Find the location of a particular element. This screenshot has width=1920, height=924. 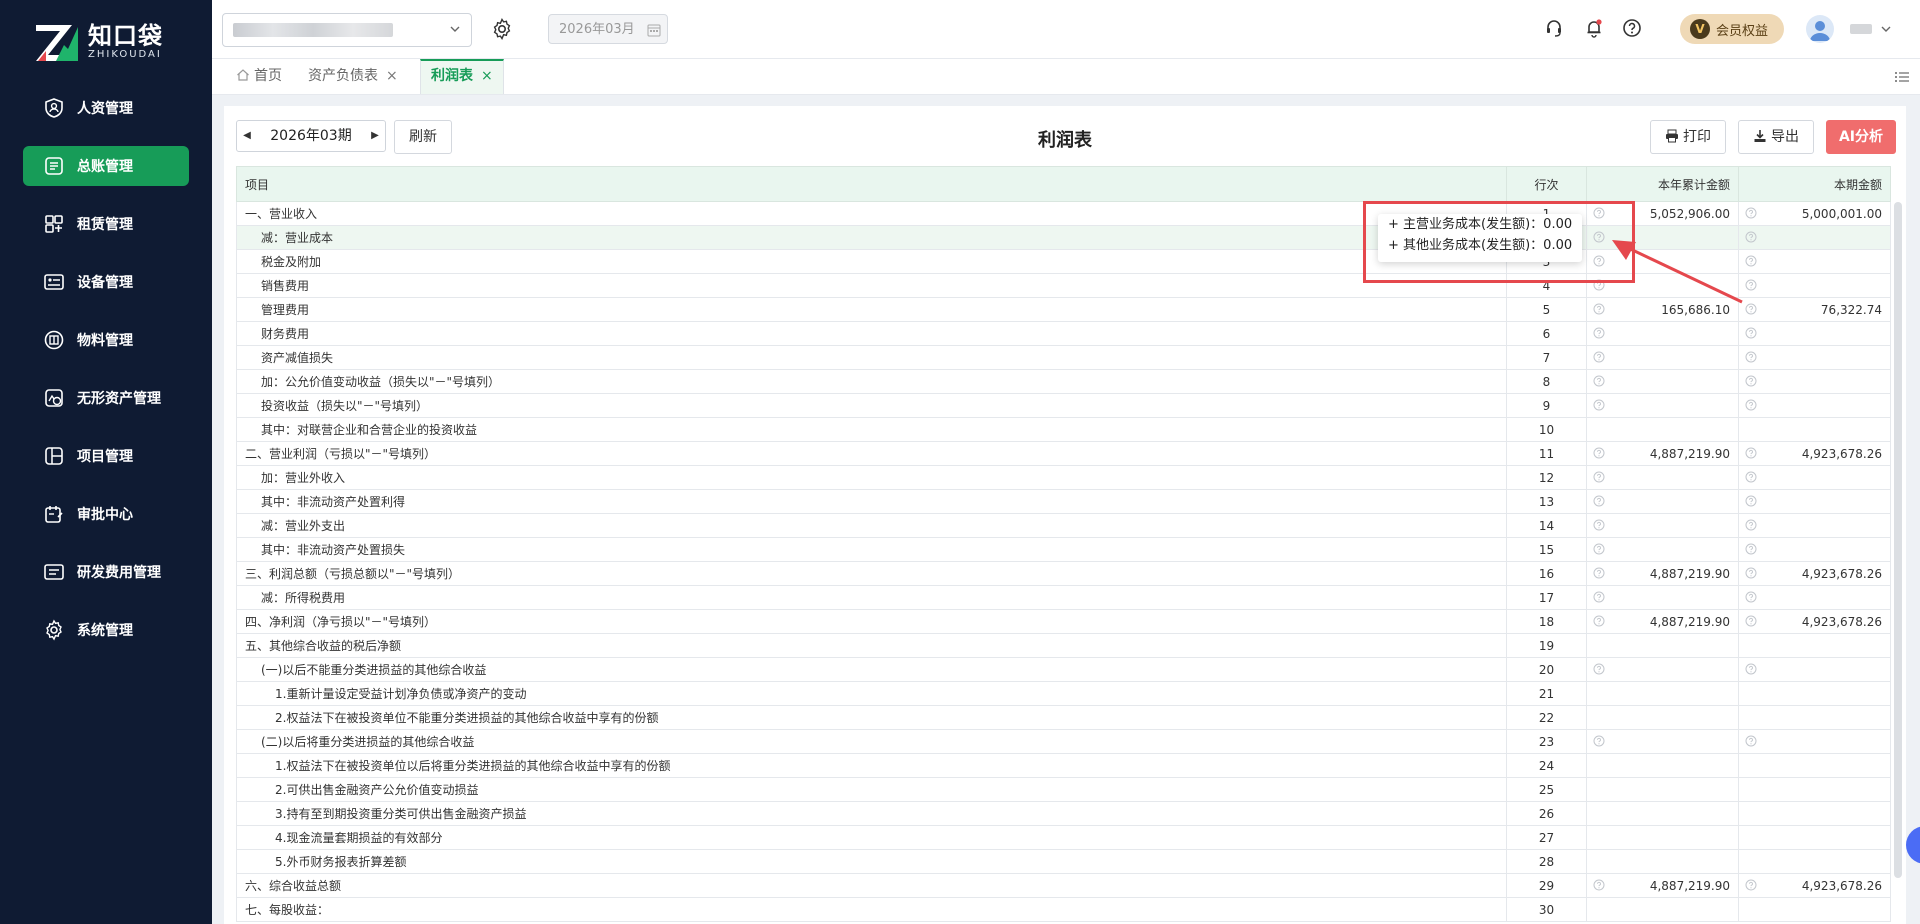

table-row: 财务费用 6 is located at coordinates (1063, 333).